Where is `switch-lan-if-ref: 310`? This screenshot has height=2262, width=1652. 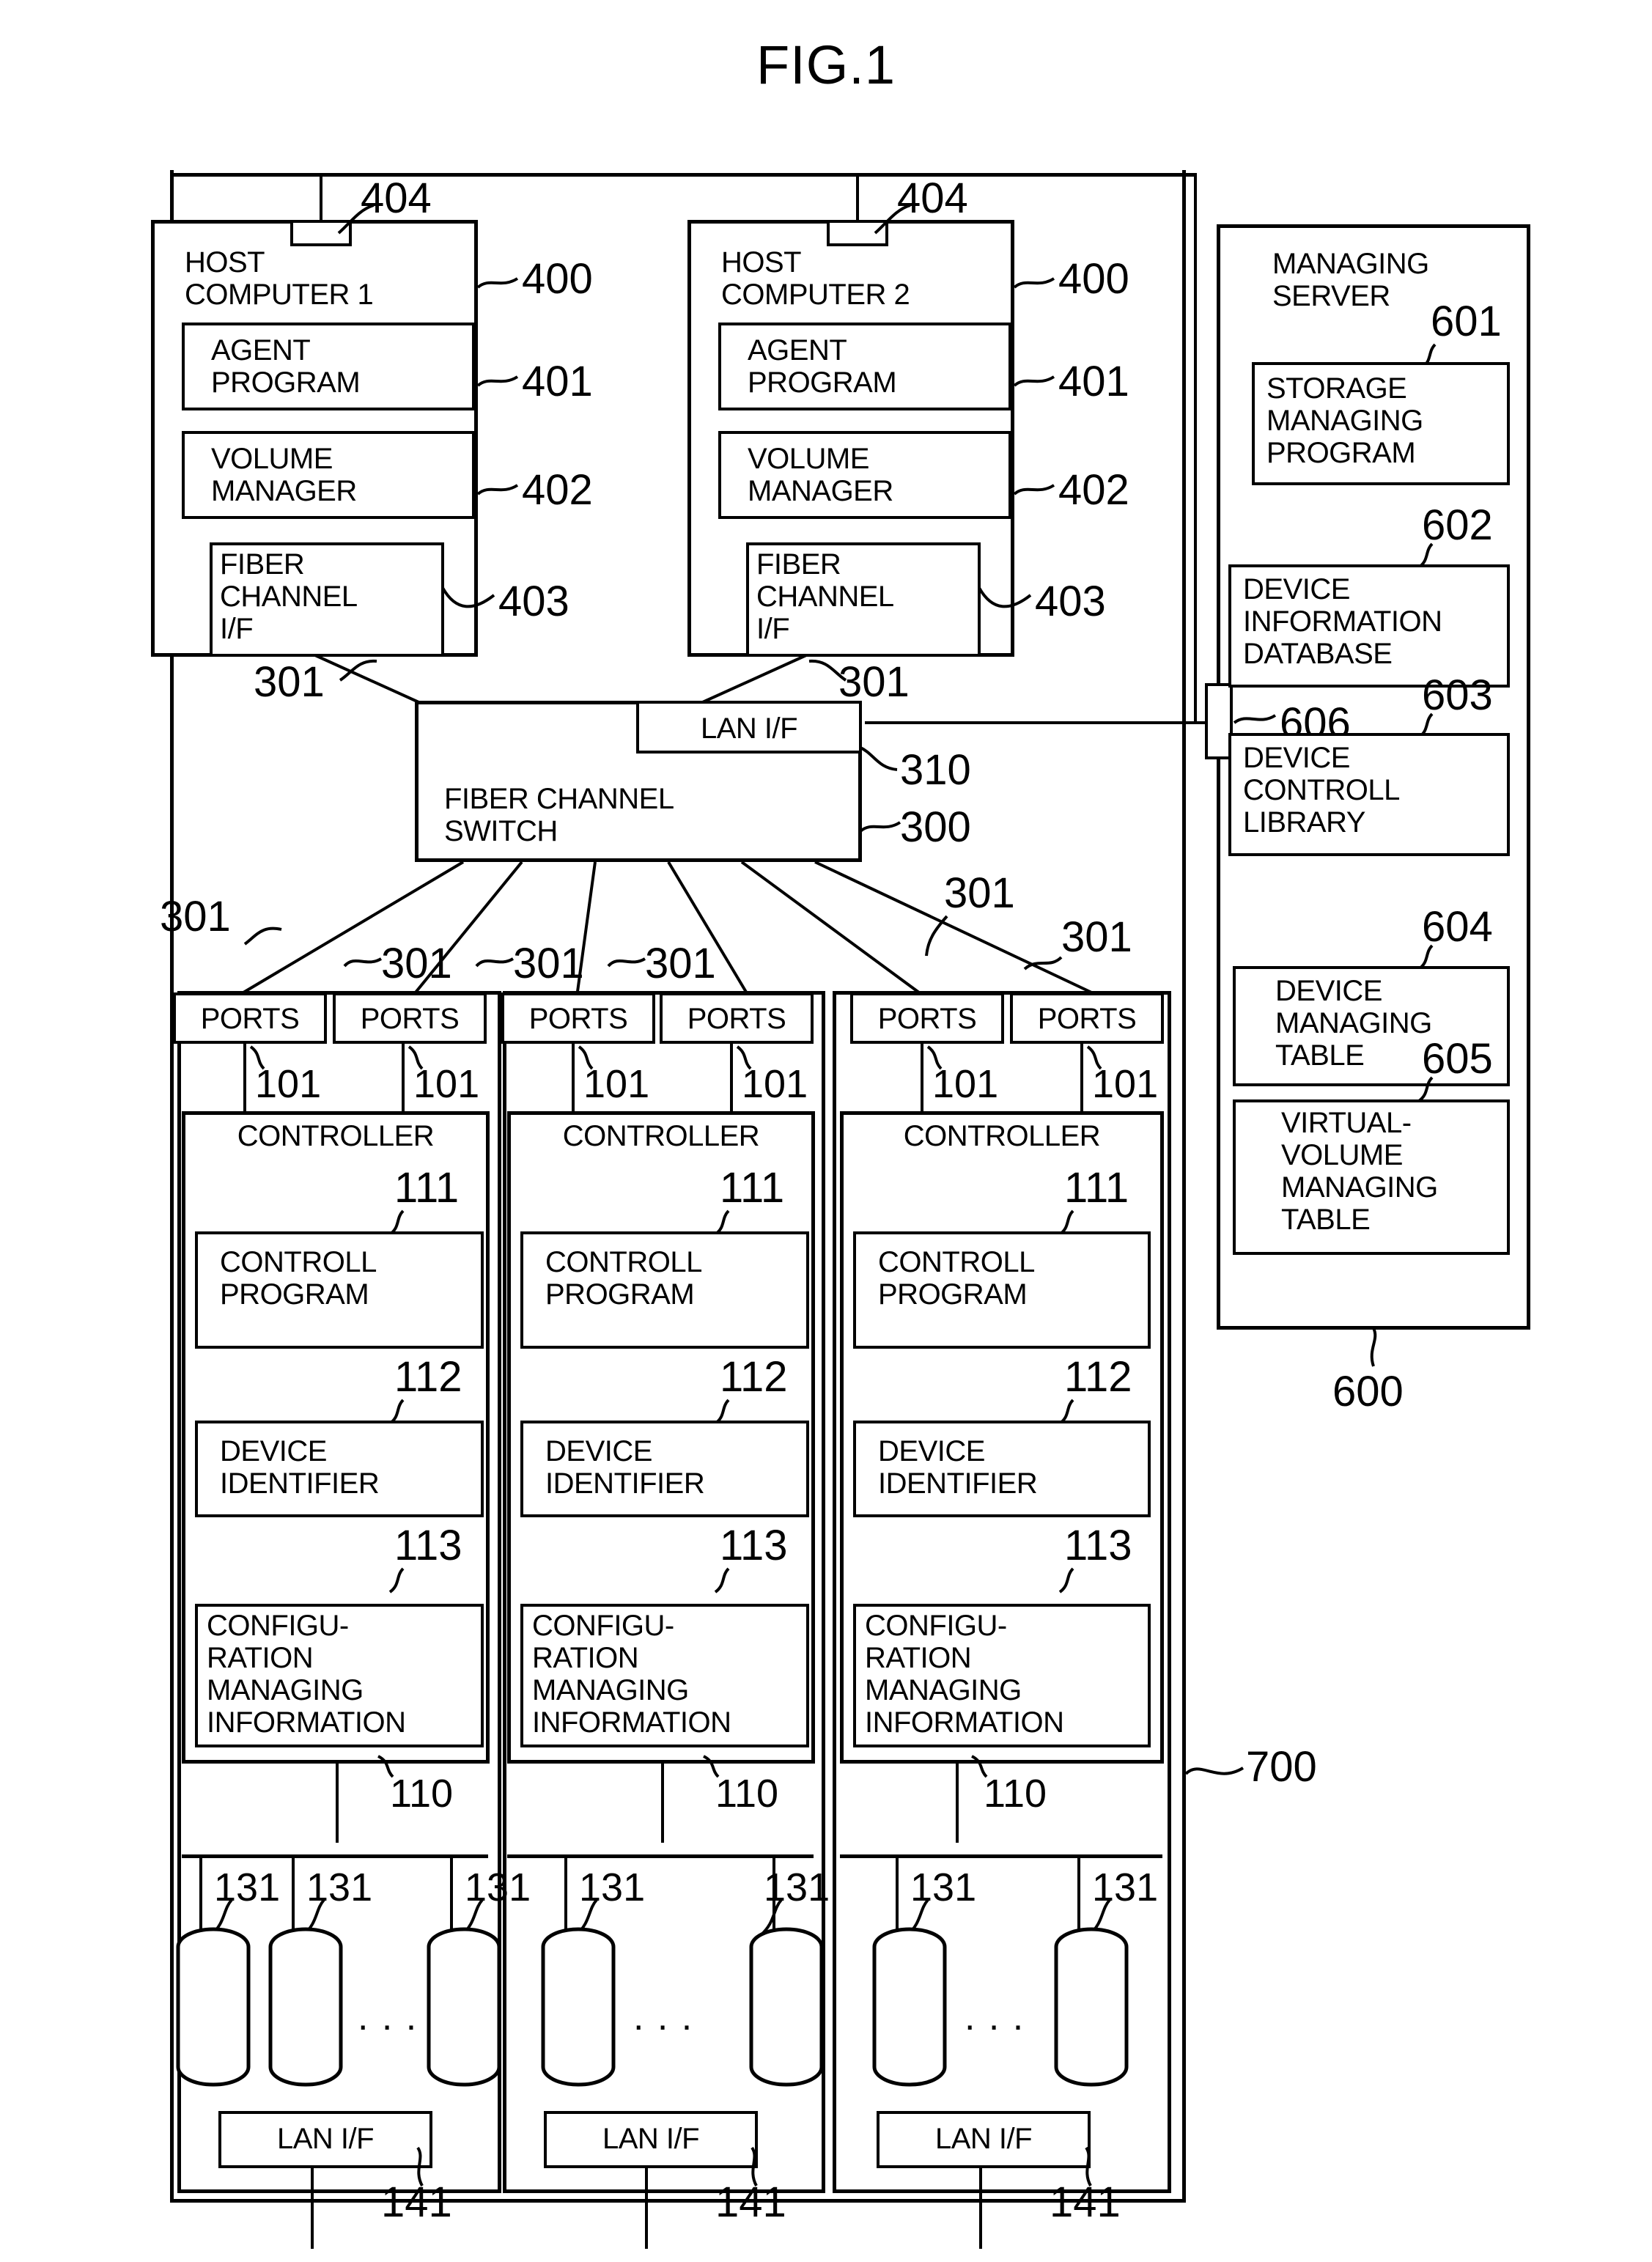 switch-lan-if-ref: 310 is located at coordinates (935, 770).